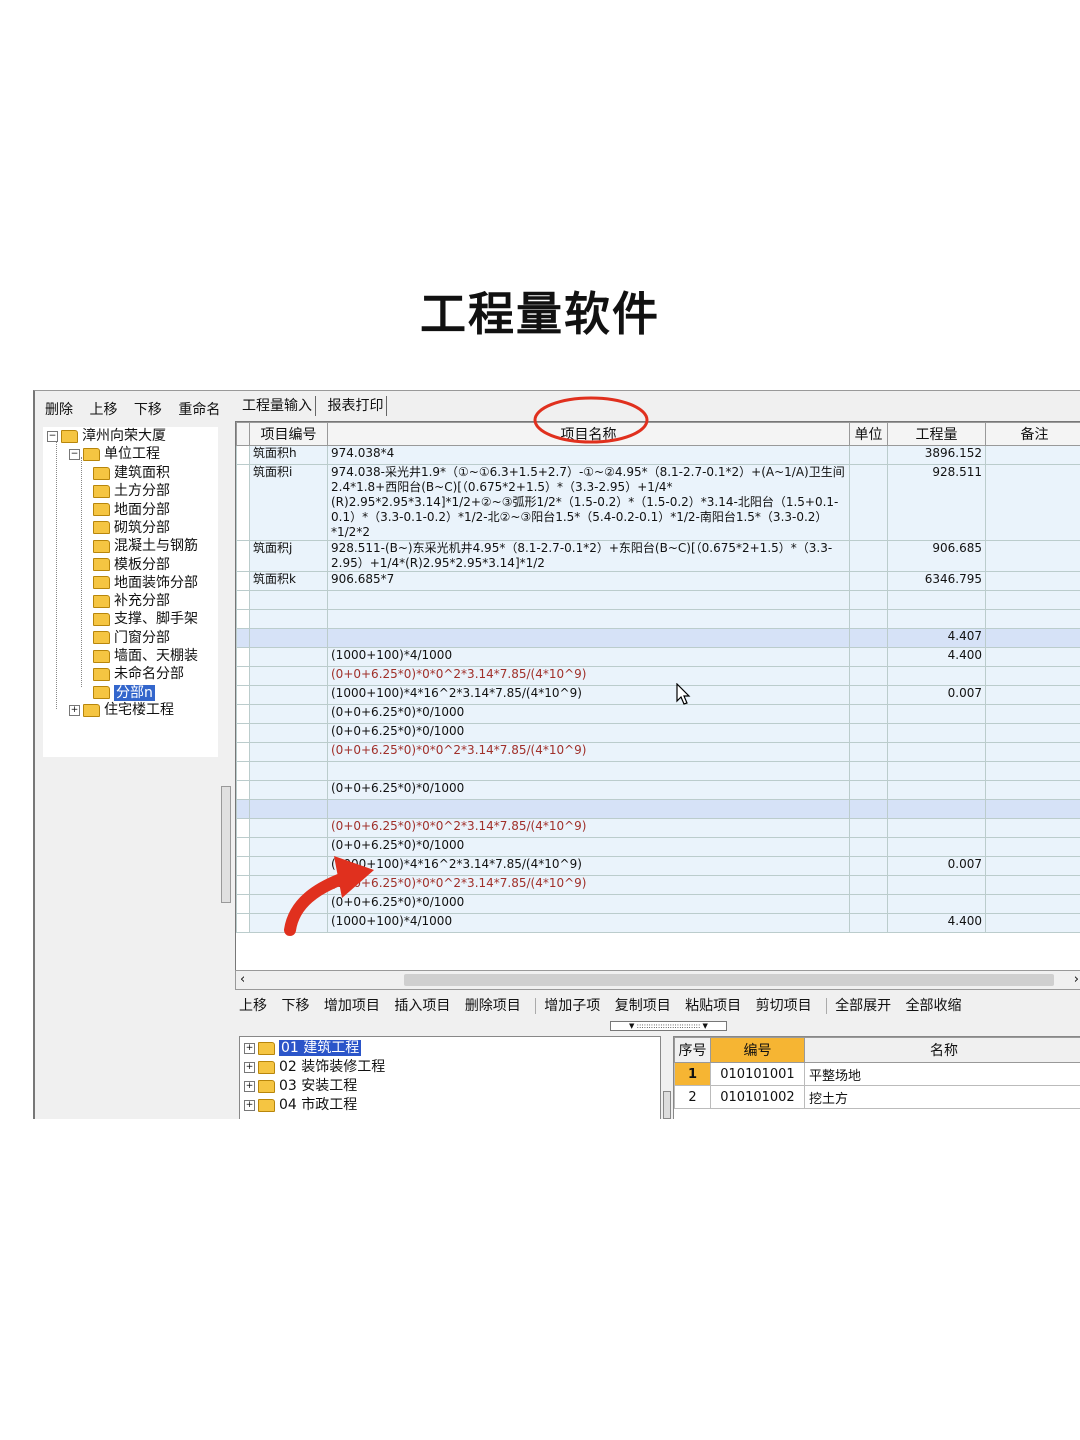  I want to click on tree-item-section: 混凝土与钢筋, so click(145, 546).